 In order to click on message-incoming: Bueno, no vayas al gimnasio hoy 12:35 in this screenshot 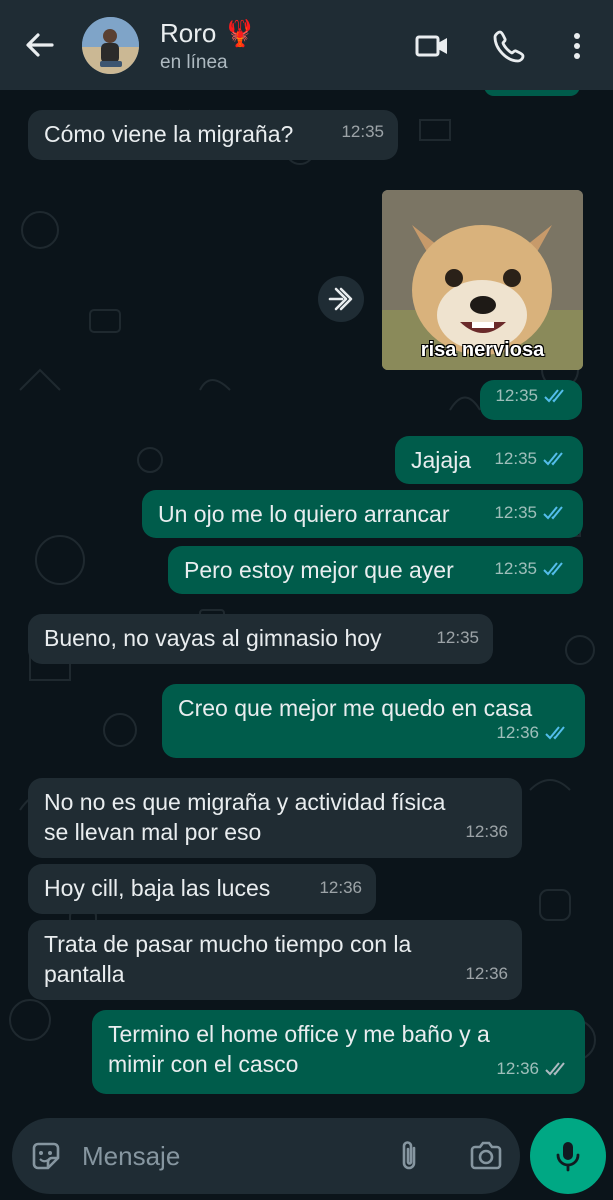, I will do `click(260, 639)`.